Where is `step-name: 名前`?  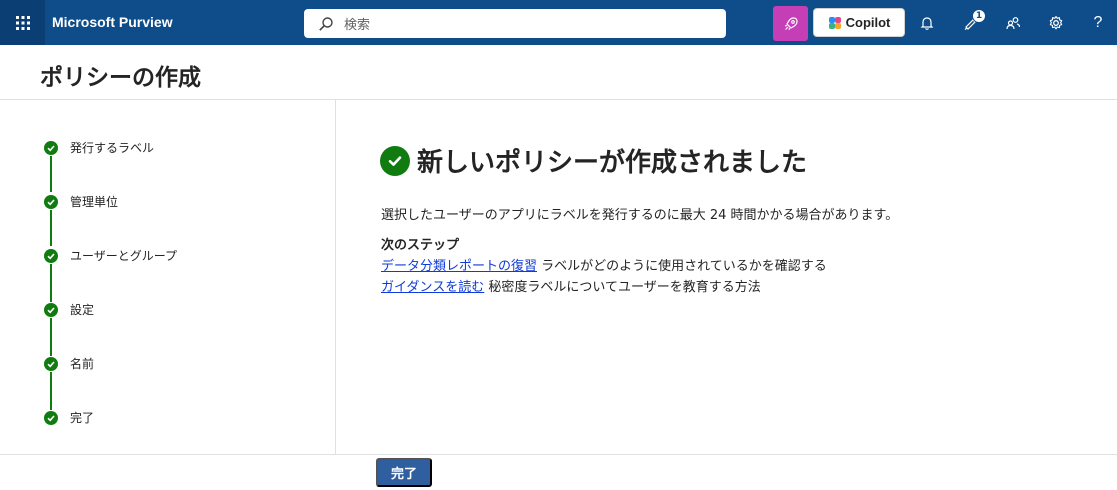 step-name: 名前 is located at coordinates (69, 364).